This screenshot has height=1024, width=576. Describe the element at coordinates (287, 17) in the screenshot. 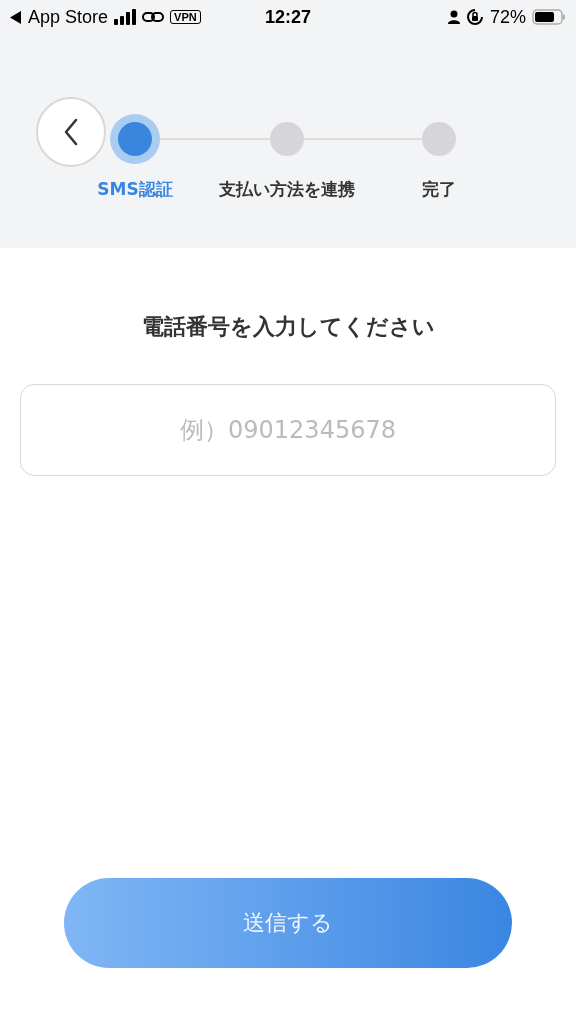

I see `clock: 12:27` at that location.